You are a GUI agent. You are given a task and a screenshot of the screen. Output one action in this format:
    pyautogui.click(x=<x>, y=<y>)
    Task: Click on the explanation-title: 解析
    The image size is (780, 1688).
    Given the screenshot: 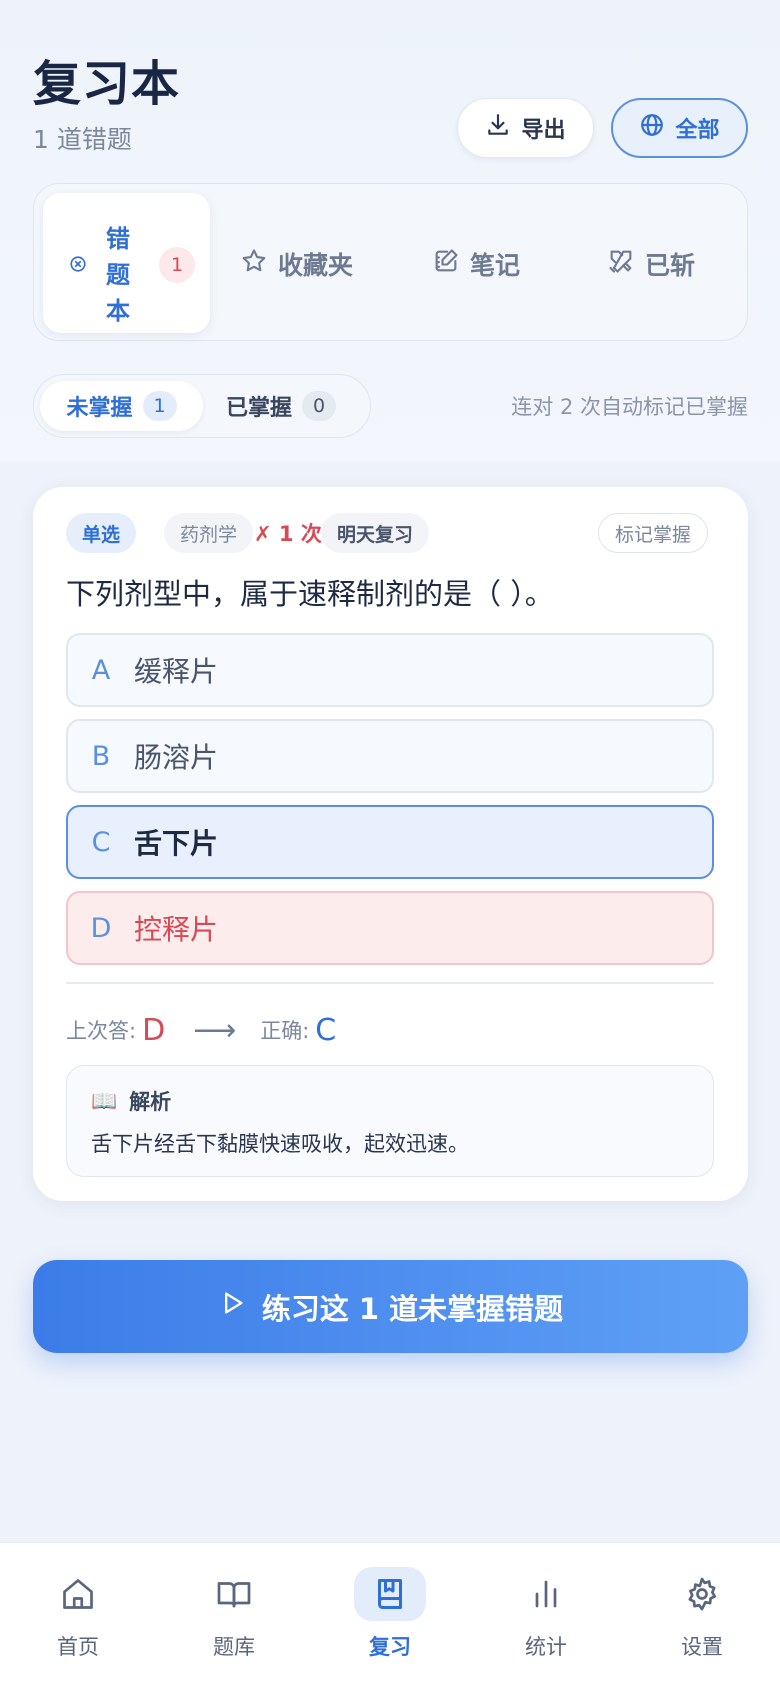 What is the action you would take?
    pyautogui.click(x=150, y=1102)
    